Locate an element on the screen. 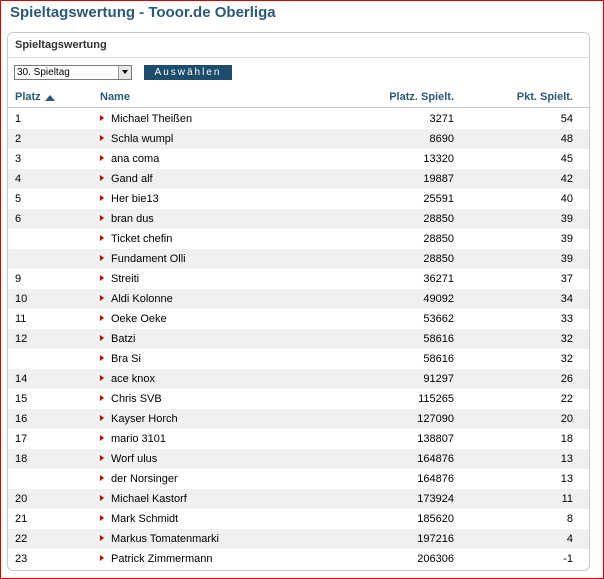 This screenshot has height=579, width=604. player-link: Batzi is located at coordinates (117, 339).